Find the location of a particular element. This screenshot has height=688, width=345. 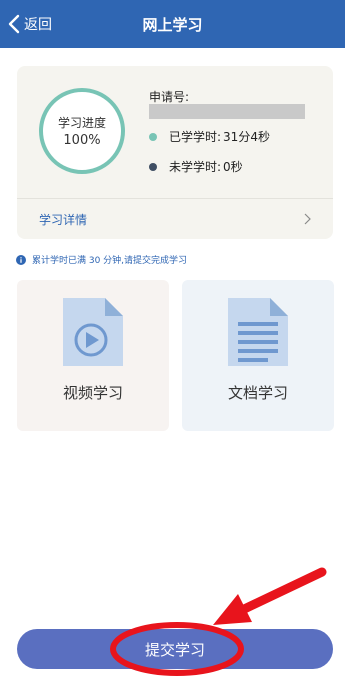

study-details-label: 学习详情 is located at coordinates (63, 219).